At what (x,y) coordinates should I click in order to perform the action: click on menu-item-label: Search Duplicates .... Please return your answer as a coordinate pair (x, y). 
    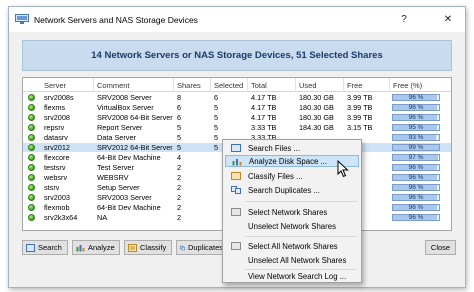
    Looking at the image, I should click on (284, 190).